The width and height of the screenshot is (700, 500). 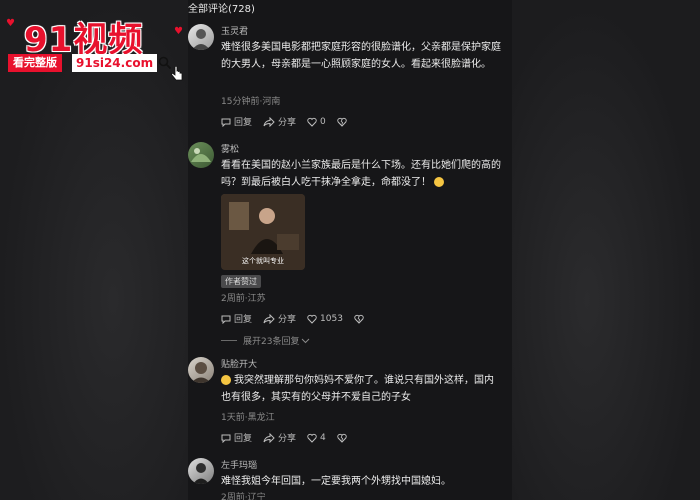 I want to click on comment-meta: 2周前·辽宁, so click(x=243, y=496).